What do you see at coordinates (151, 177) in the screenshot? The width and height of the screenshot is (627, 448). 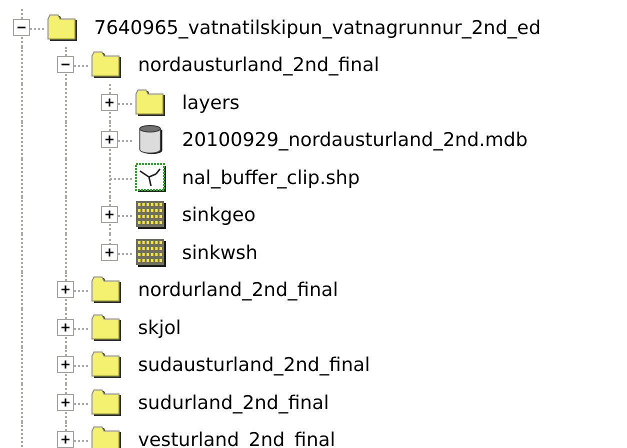 I see `polygon-layer-icon` at bounding box center [151, 177].